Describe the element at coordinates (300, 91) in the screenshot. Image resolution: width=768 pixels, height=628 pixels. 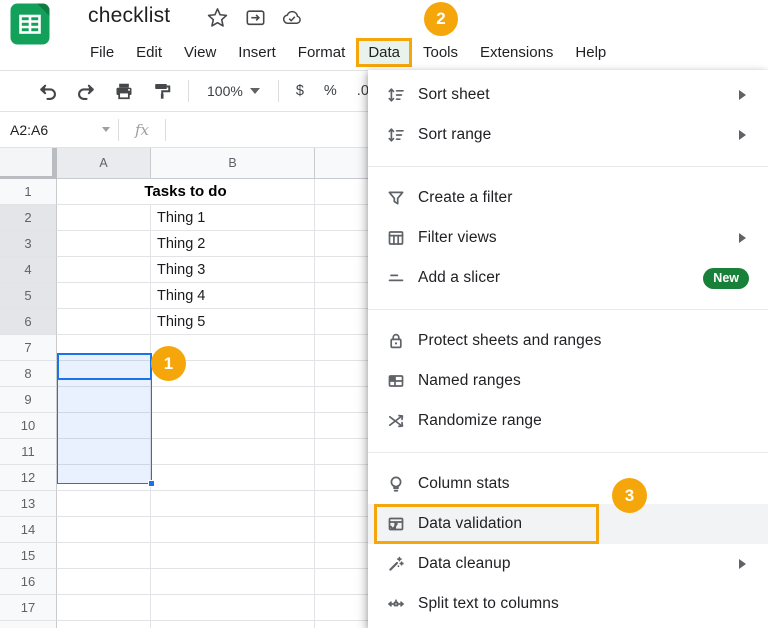
I see `currency-format-button: $` at that location.